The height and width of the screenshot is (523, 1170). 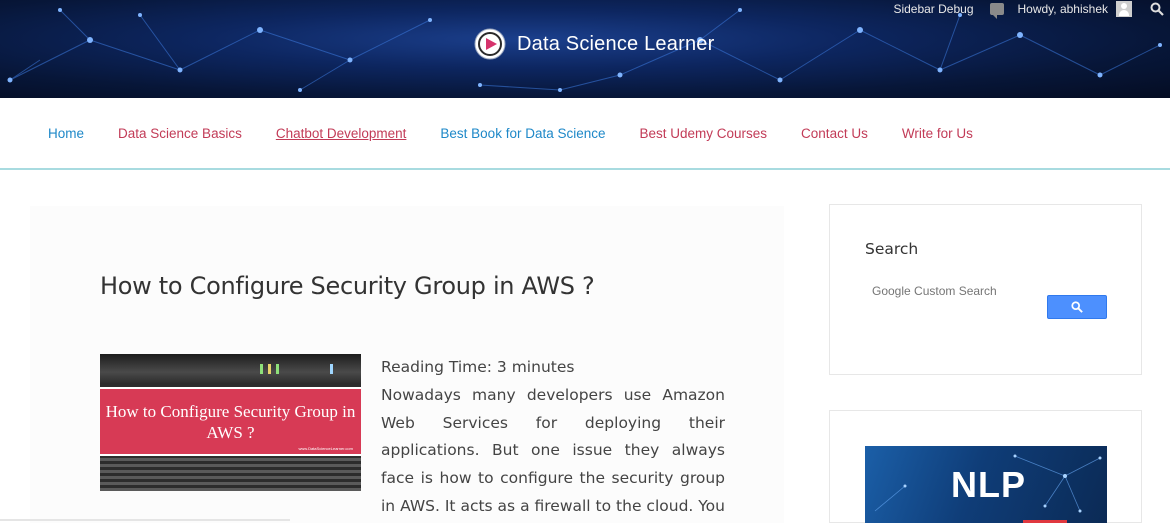 I want to click on sidebar-debug-link: Sidebar Debug, so click(x=933, y=9).